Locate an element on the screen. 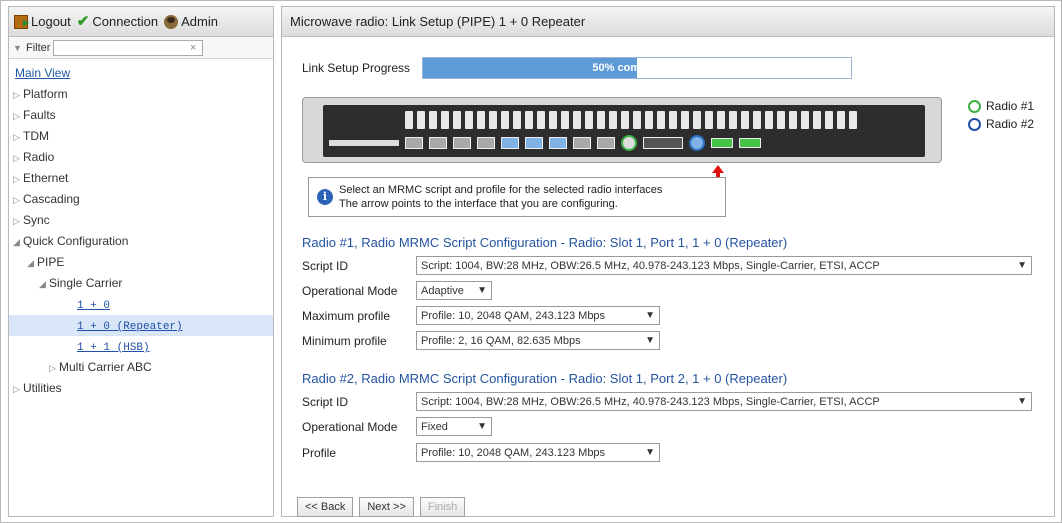 Image resolution: width=1062 pixels, height=523 pixels. device-ports is located at coordinates (545, 143).